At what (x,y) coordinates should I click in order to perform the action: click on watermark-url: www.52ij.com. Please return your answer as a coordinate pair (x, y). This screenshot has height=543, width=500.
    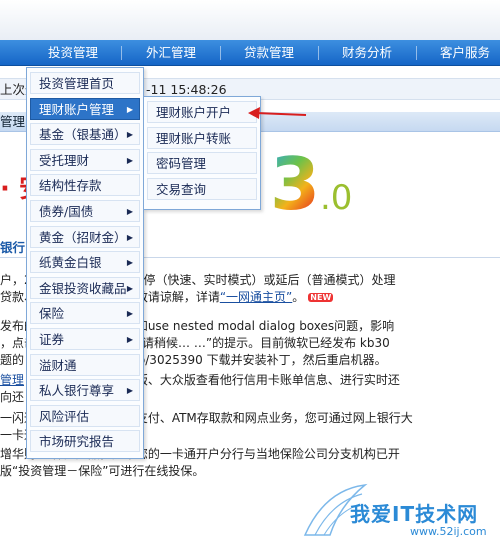
    Looking at the image, I should click on (448, 531).